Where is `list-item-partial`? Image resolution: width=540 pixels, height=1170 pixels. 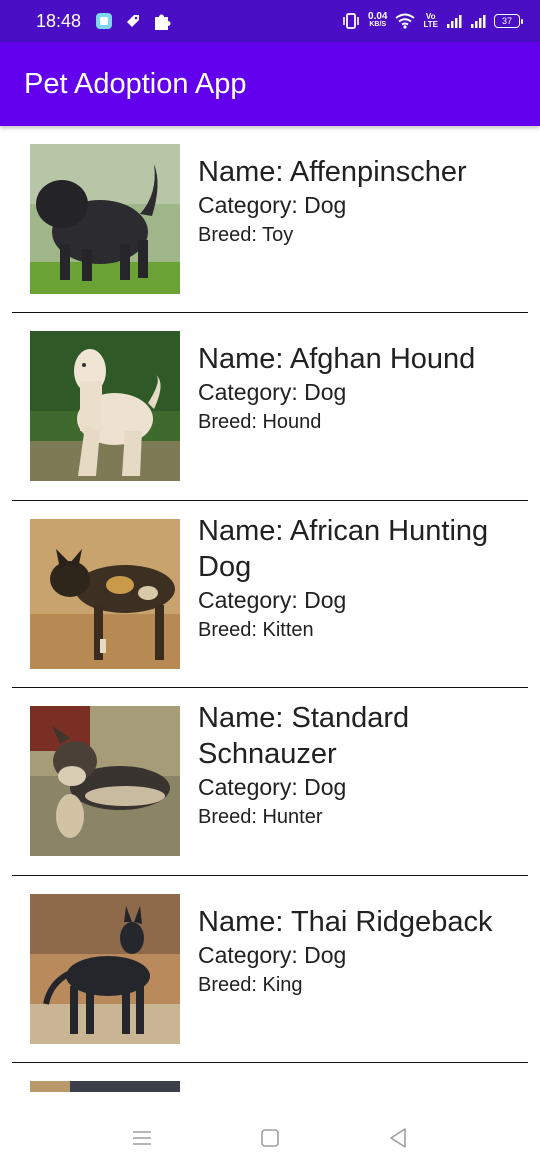
list-item-partial is located at coordinates (270, 1077).